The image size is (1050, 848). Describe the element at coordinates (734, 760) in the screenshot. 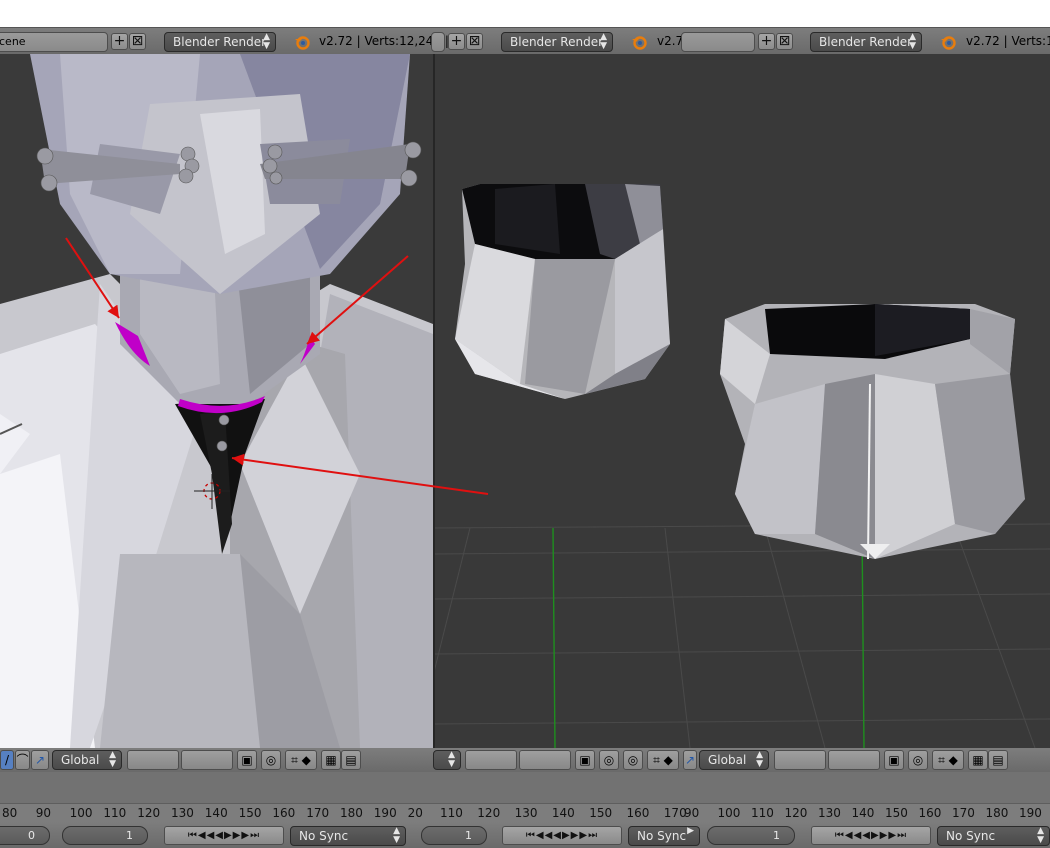

I see `transform-orientation-select-2: Global ▲ ▼` at that location.